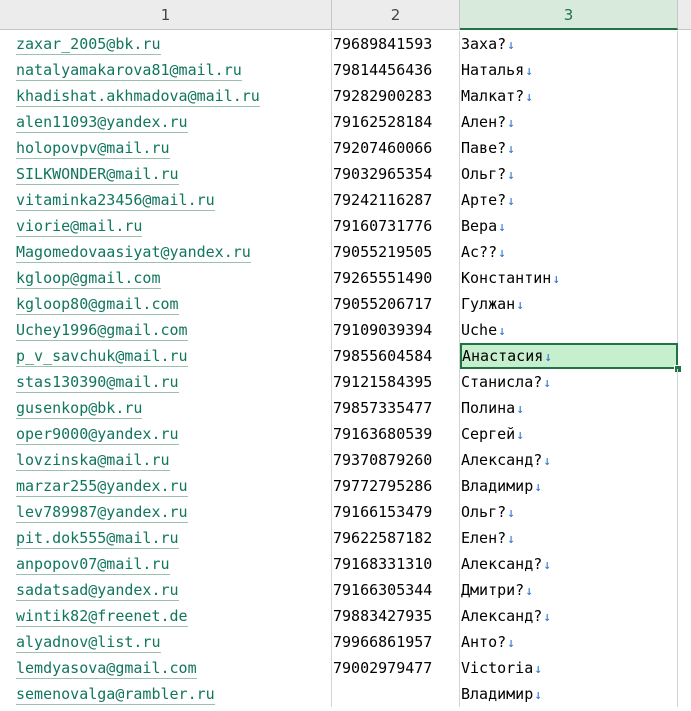  I want to click on email-cell: khadishat.akhmadova@mail.ru, so click(166, 96).